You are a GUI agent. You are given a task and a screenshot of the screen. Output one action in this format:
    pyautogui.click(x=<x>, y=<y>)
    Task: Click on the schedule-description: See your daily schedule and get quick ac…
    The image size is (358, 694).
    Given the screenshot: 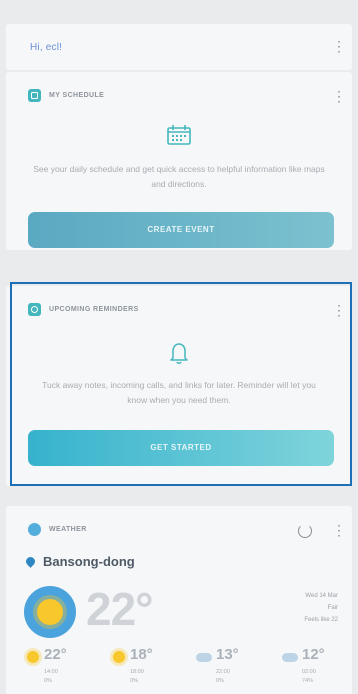 What is the action you would take?
    pyautogui.click(x=179, y=176)
    